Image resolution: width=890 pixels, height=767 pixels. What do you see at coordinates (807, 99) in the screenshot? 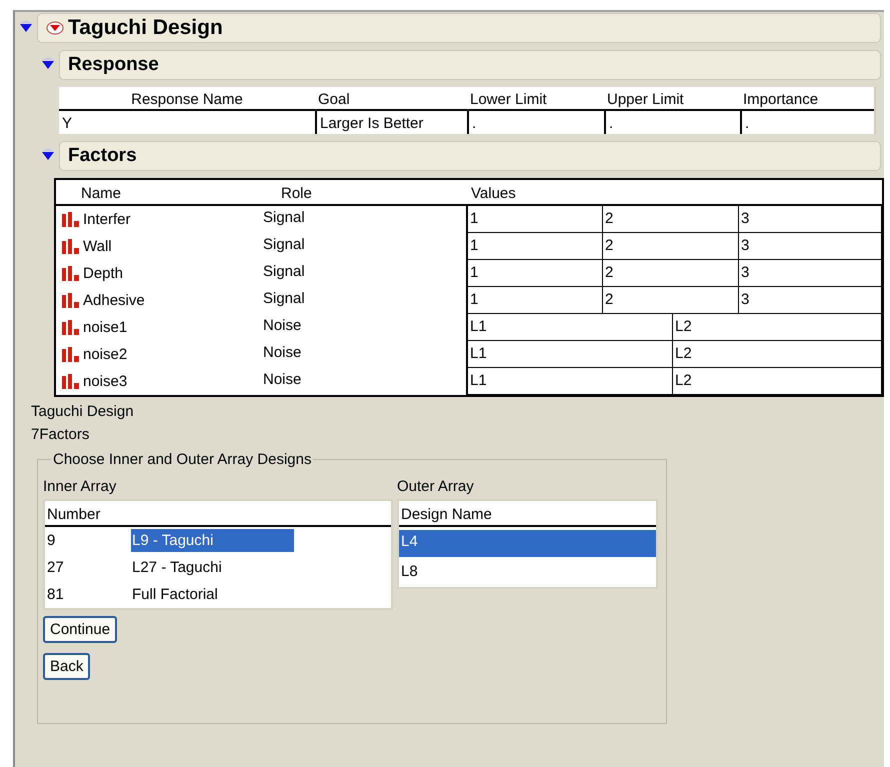
I see `column-header: Importance` at bounding box center [807, 99].